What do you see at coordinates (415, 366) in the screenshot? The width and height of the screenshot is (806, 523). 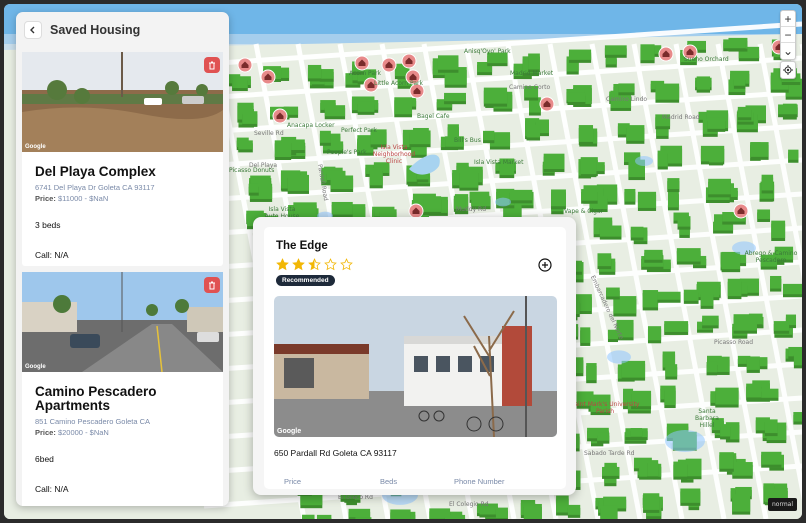 I see `detail-photo: Google` at bounding box center [415, 366].